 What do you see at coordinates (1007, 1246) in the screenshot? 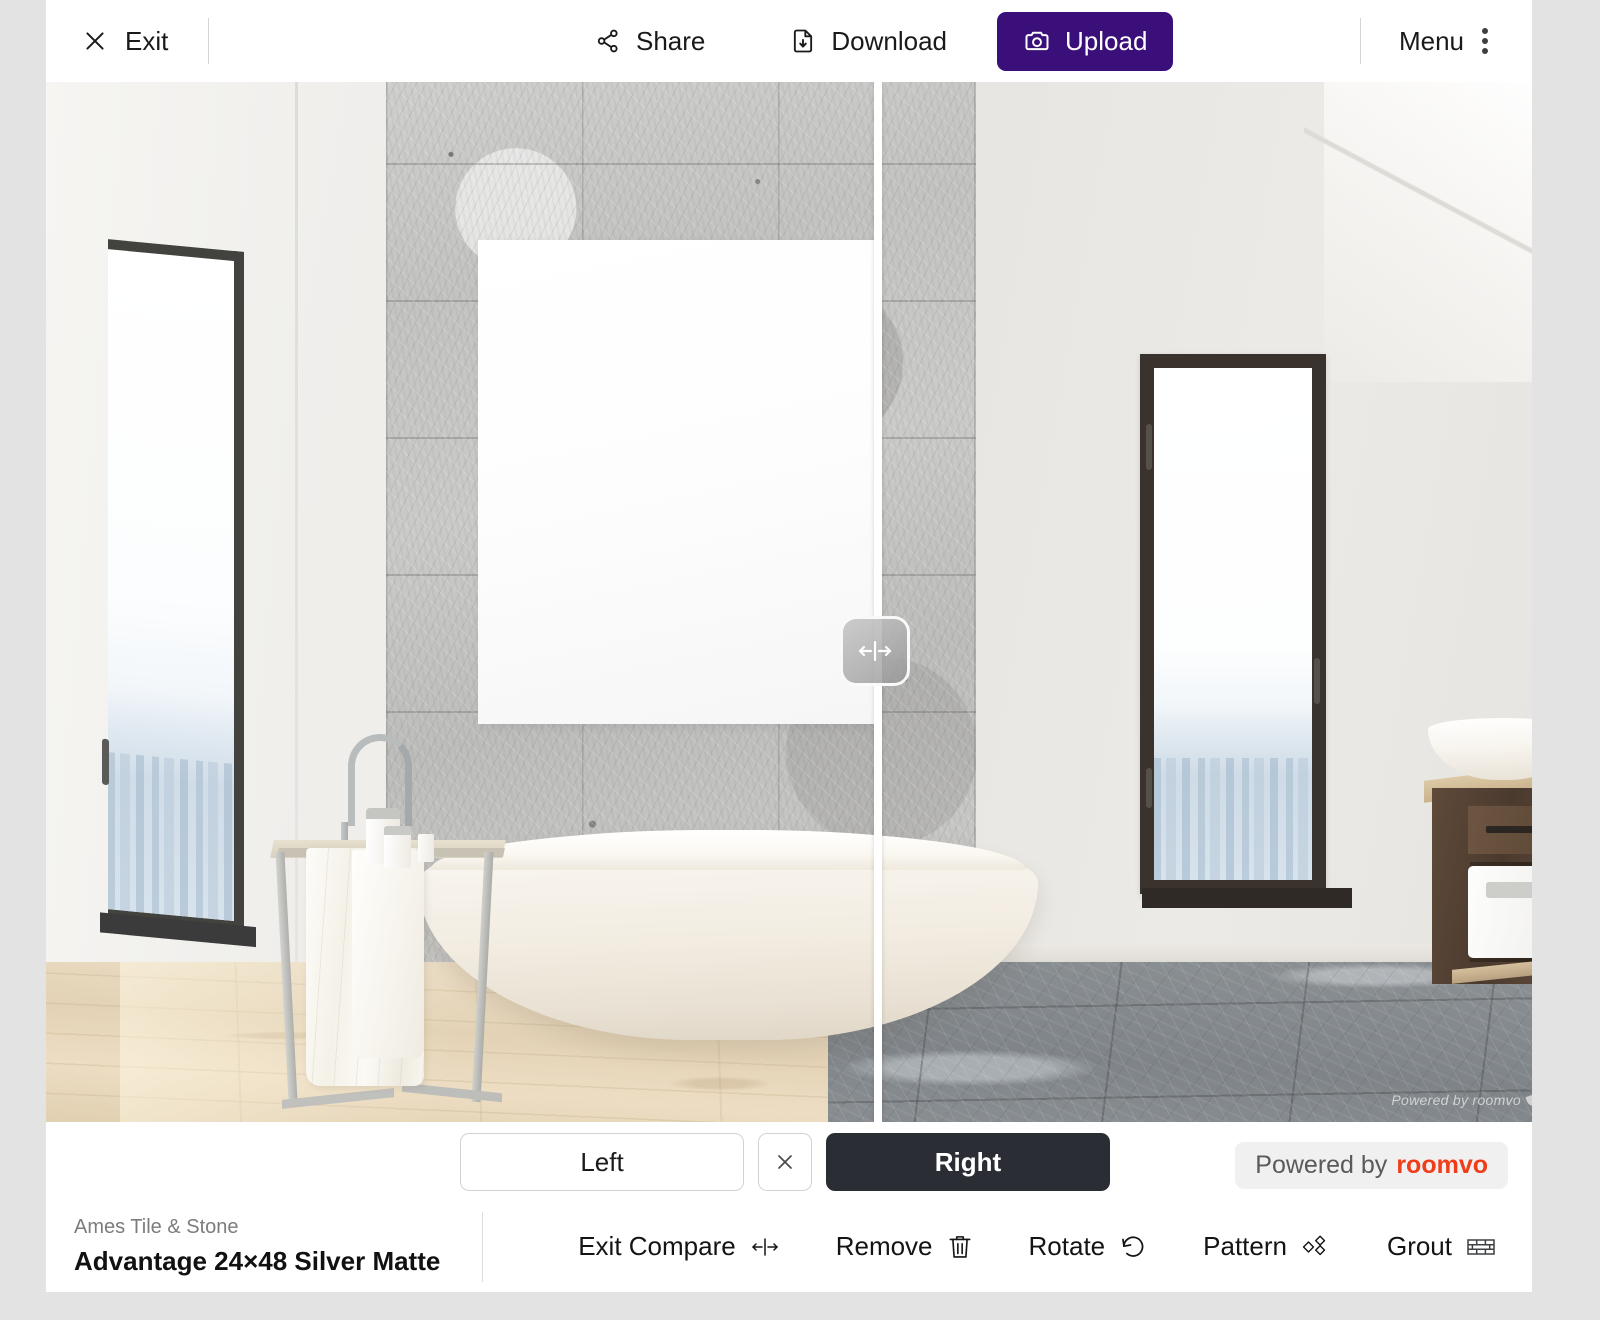
I see `action-buttons-group: Exit Compare Remove Rotate Pattern Grout` at bounding box center [1007, 1246].